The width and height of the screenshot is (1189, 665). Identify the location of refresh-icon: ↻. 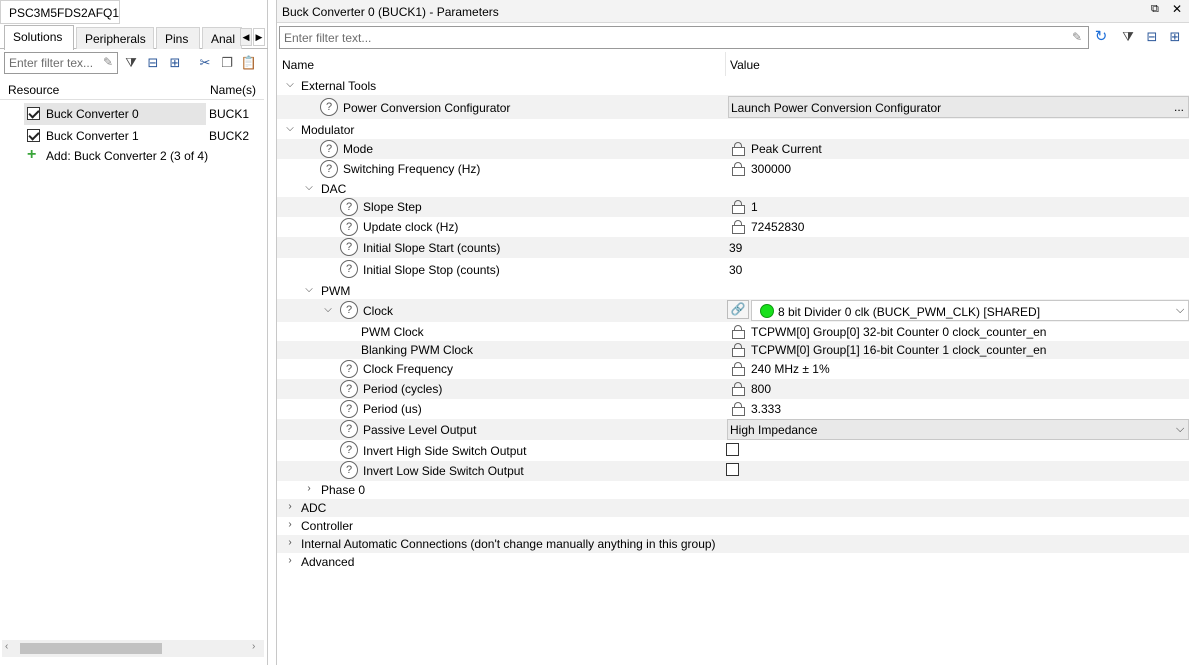
(1101, 37).